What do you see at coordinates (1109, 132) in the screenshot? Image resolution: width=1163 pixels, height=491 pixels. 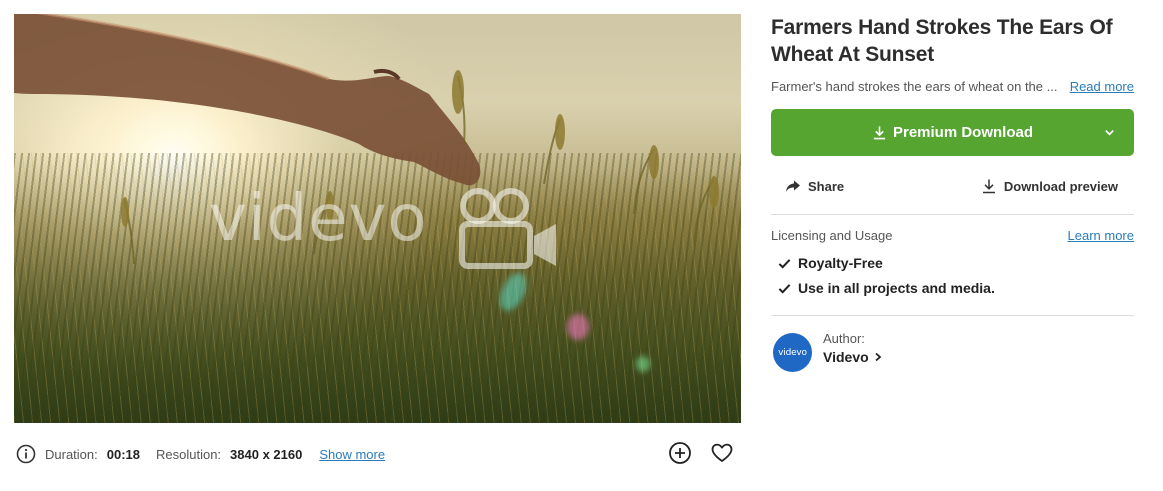 I see `chevron-down-icon` at bounding box center [1109, 132].